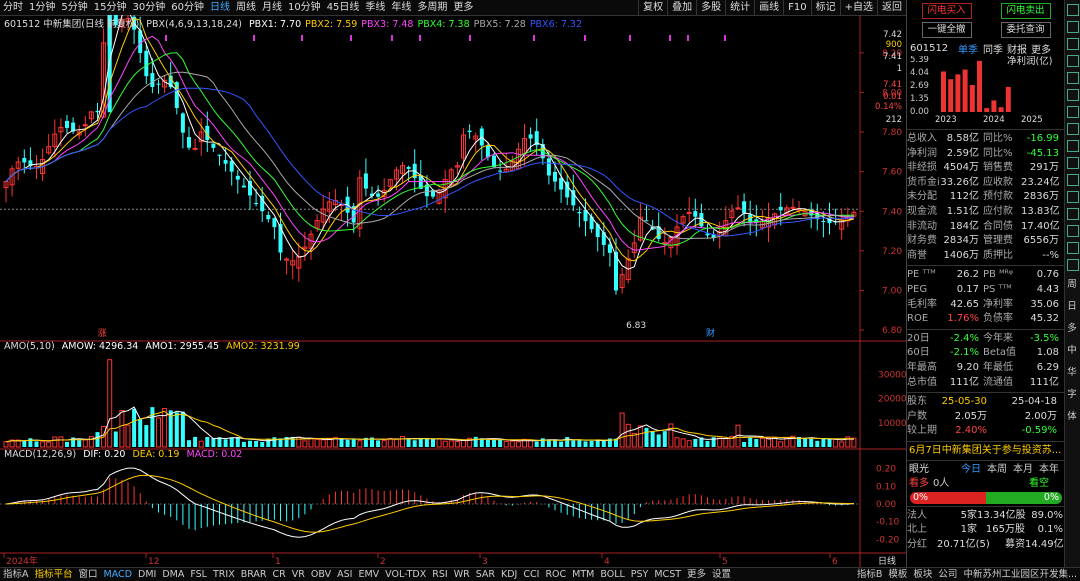  Describe the element at coordinates (485, 574) in the screenshot. I see `indicator-tab: SAR` at that location.